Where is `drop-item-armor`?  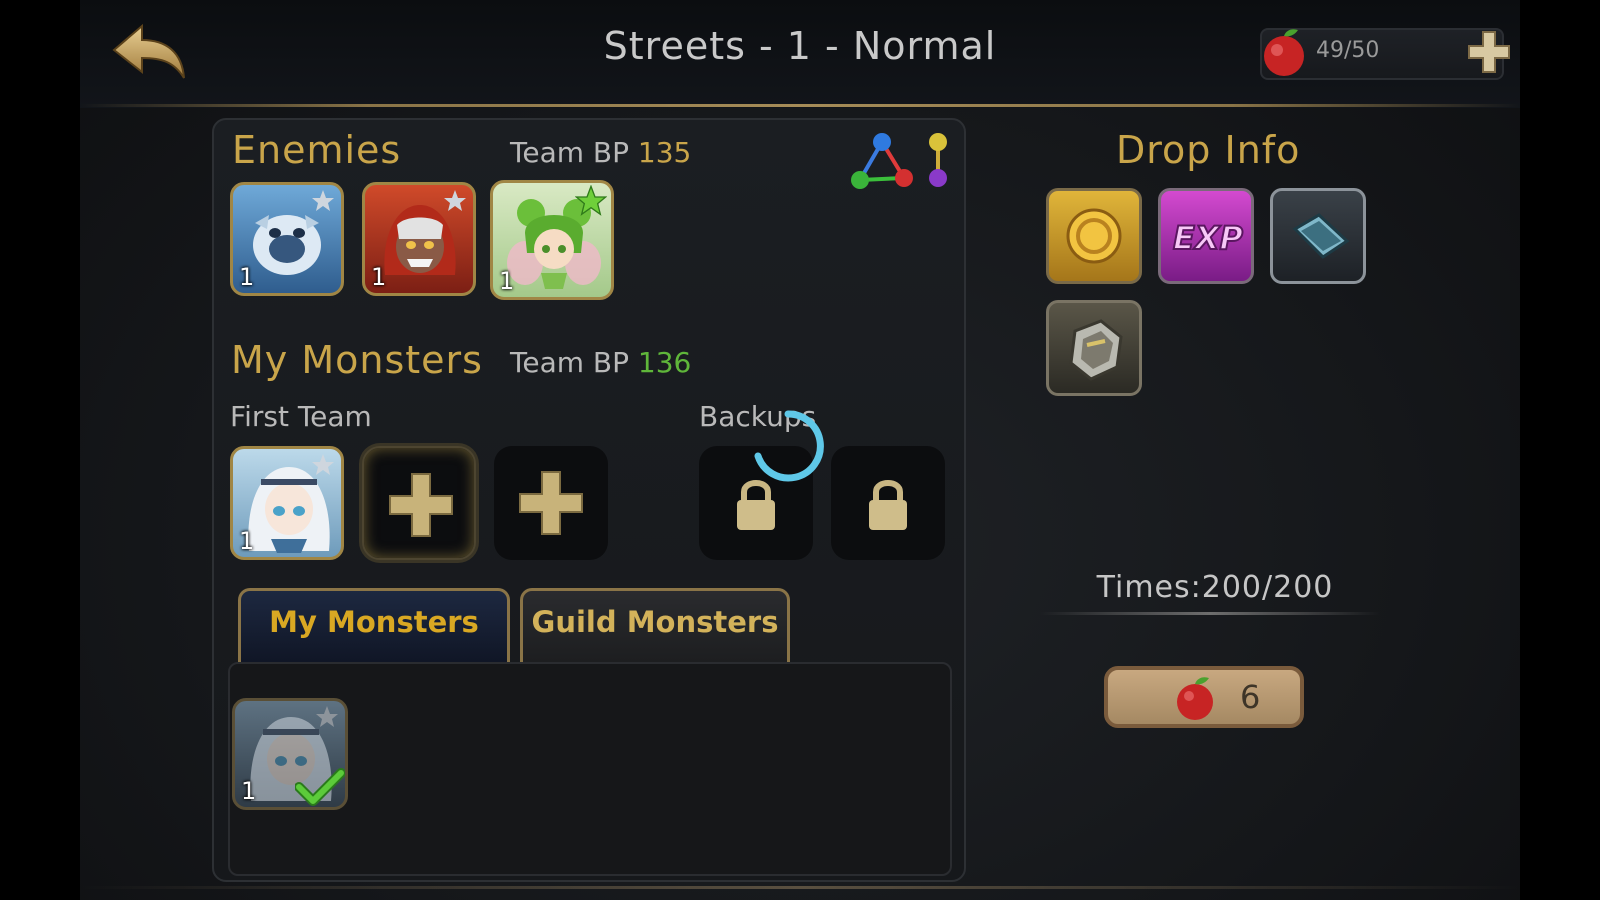
drop-item-armor is located at coordinates (1094, 348).